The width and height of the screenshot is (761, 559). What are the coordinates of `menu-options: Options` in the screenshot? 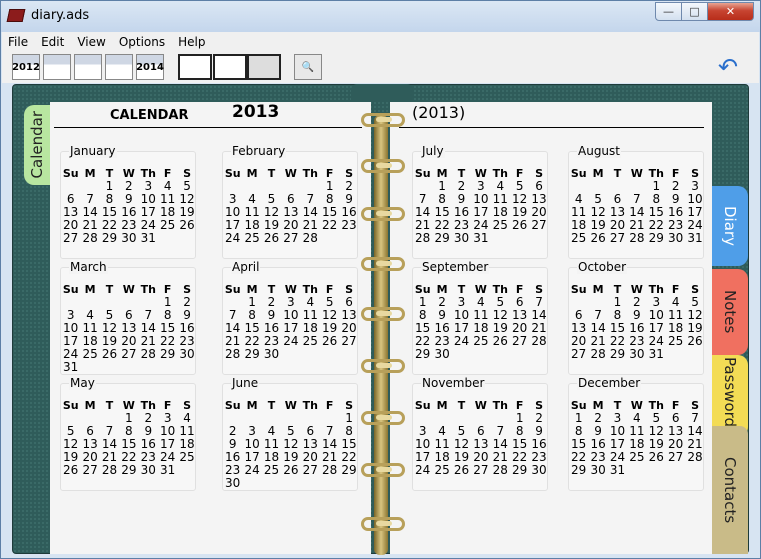 It's located at (142, 42).